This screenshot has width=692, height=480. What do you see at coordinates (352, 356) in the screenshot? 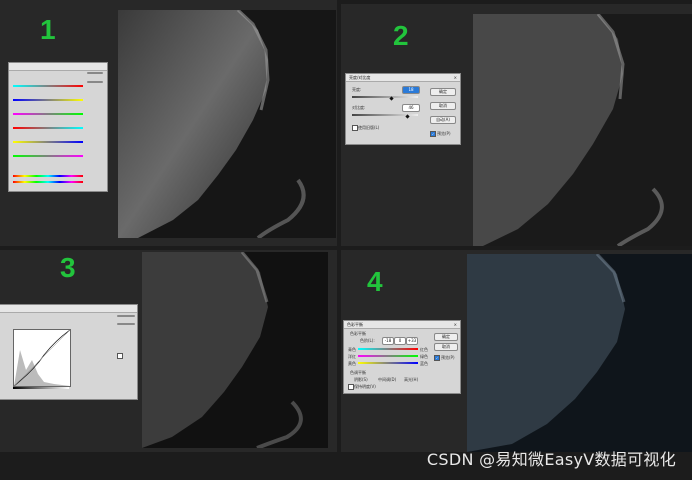
I see `magenta-label: 洋红` at bounding box center [352, 356].